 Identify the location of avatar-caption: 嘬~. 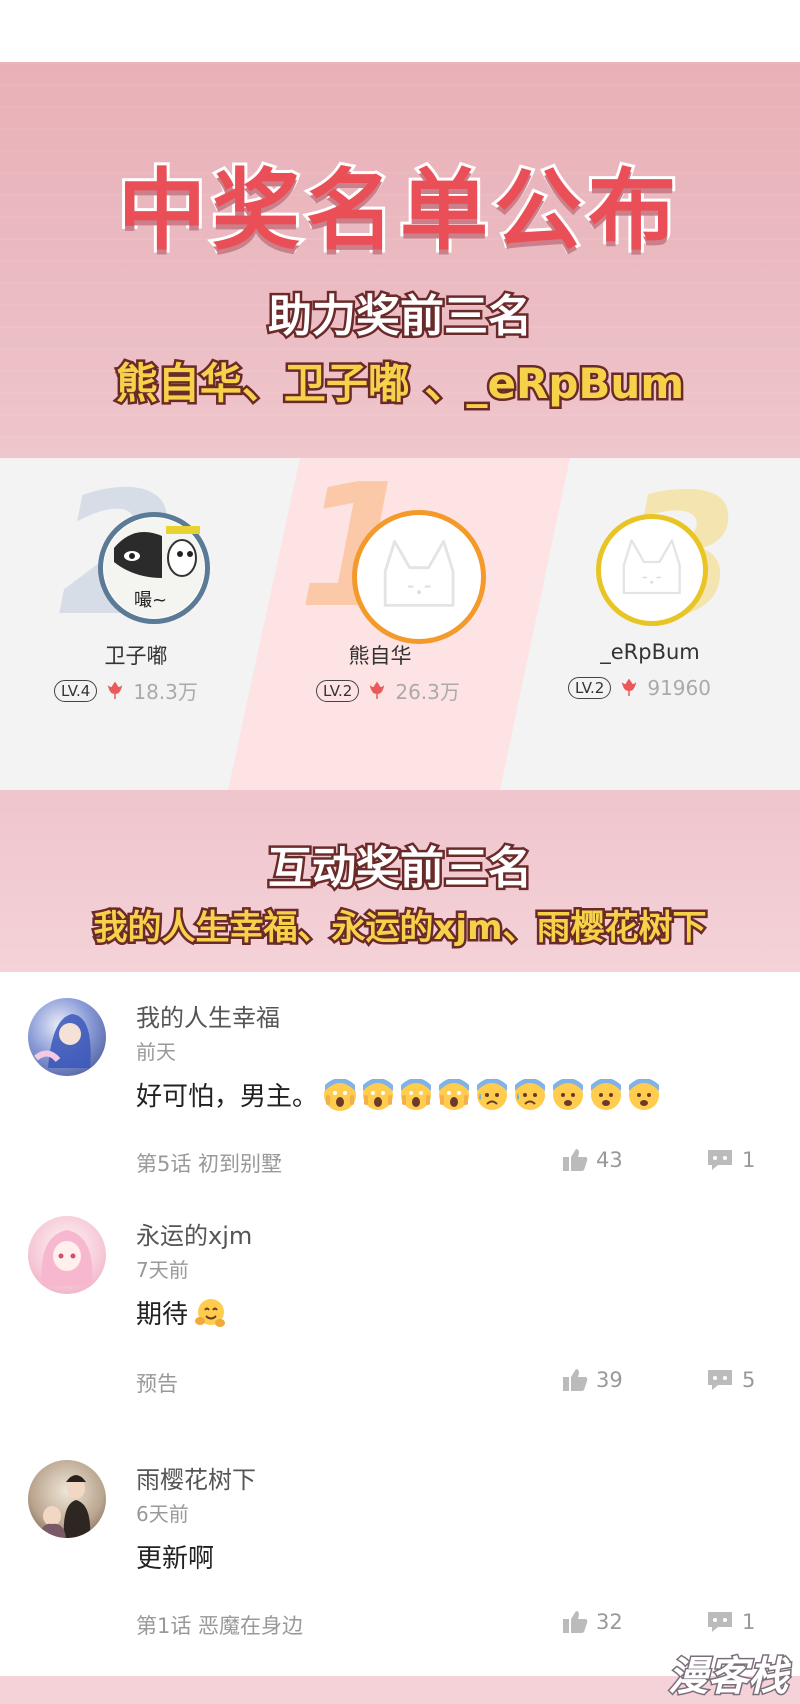
(150, 600).